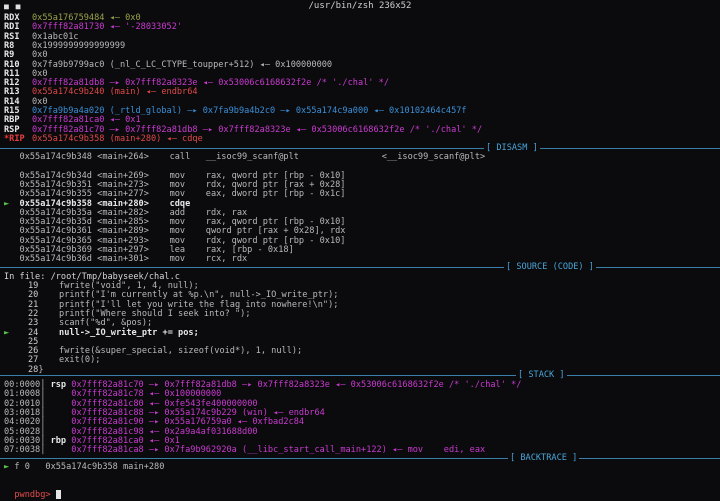 Image resolution: width=720 pixels, height=501 pixels. I want to click on source-code: exit(0);, so click(69, 360).